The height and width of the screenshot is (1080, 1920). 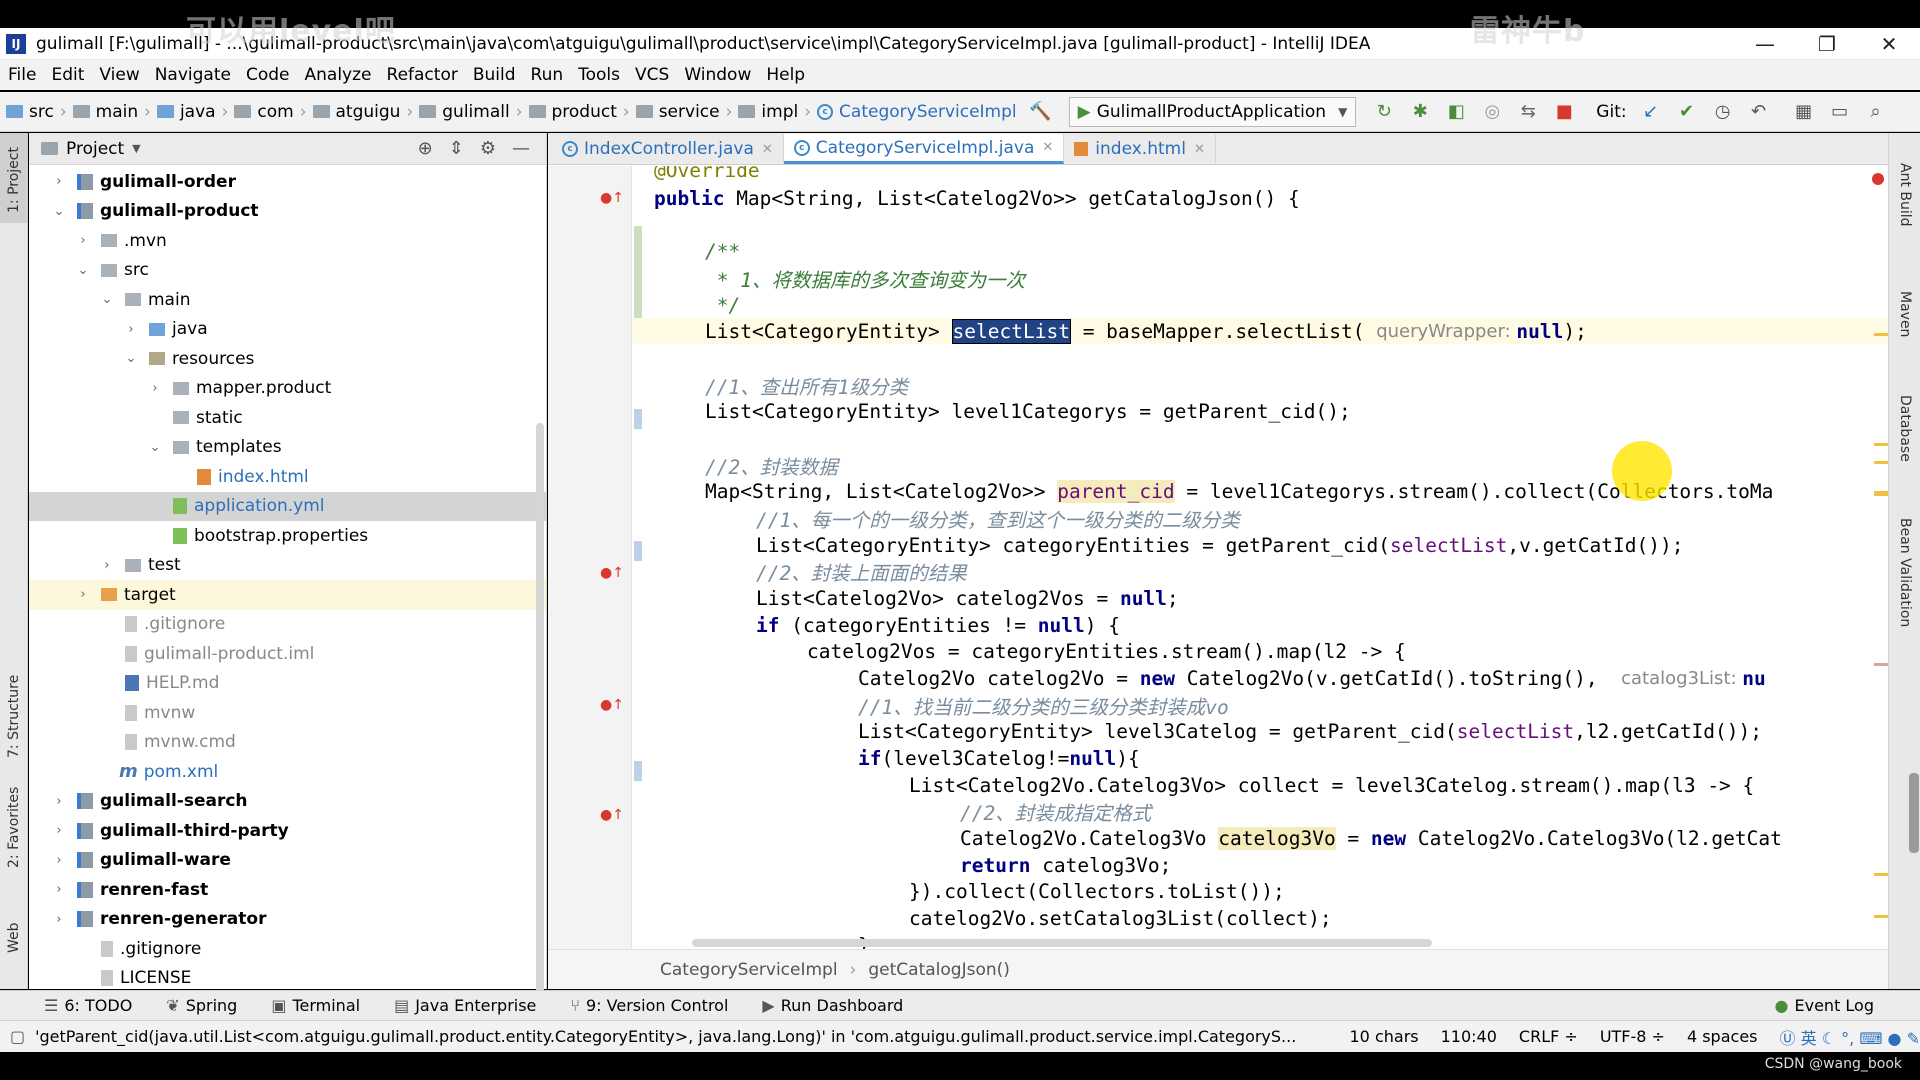 I want to click on crumb-class-file: c CategoryServiceImpl, so click(x=917, y=112).